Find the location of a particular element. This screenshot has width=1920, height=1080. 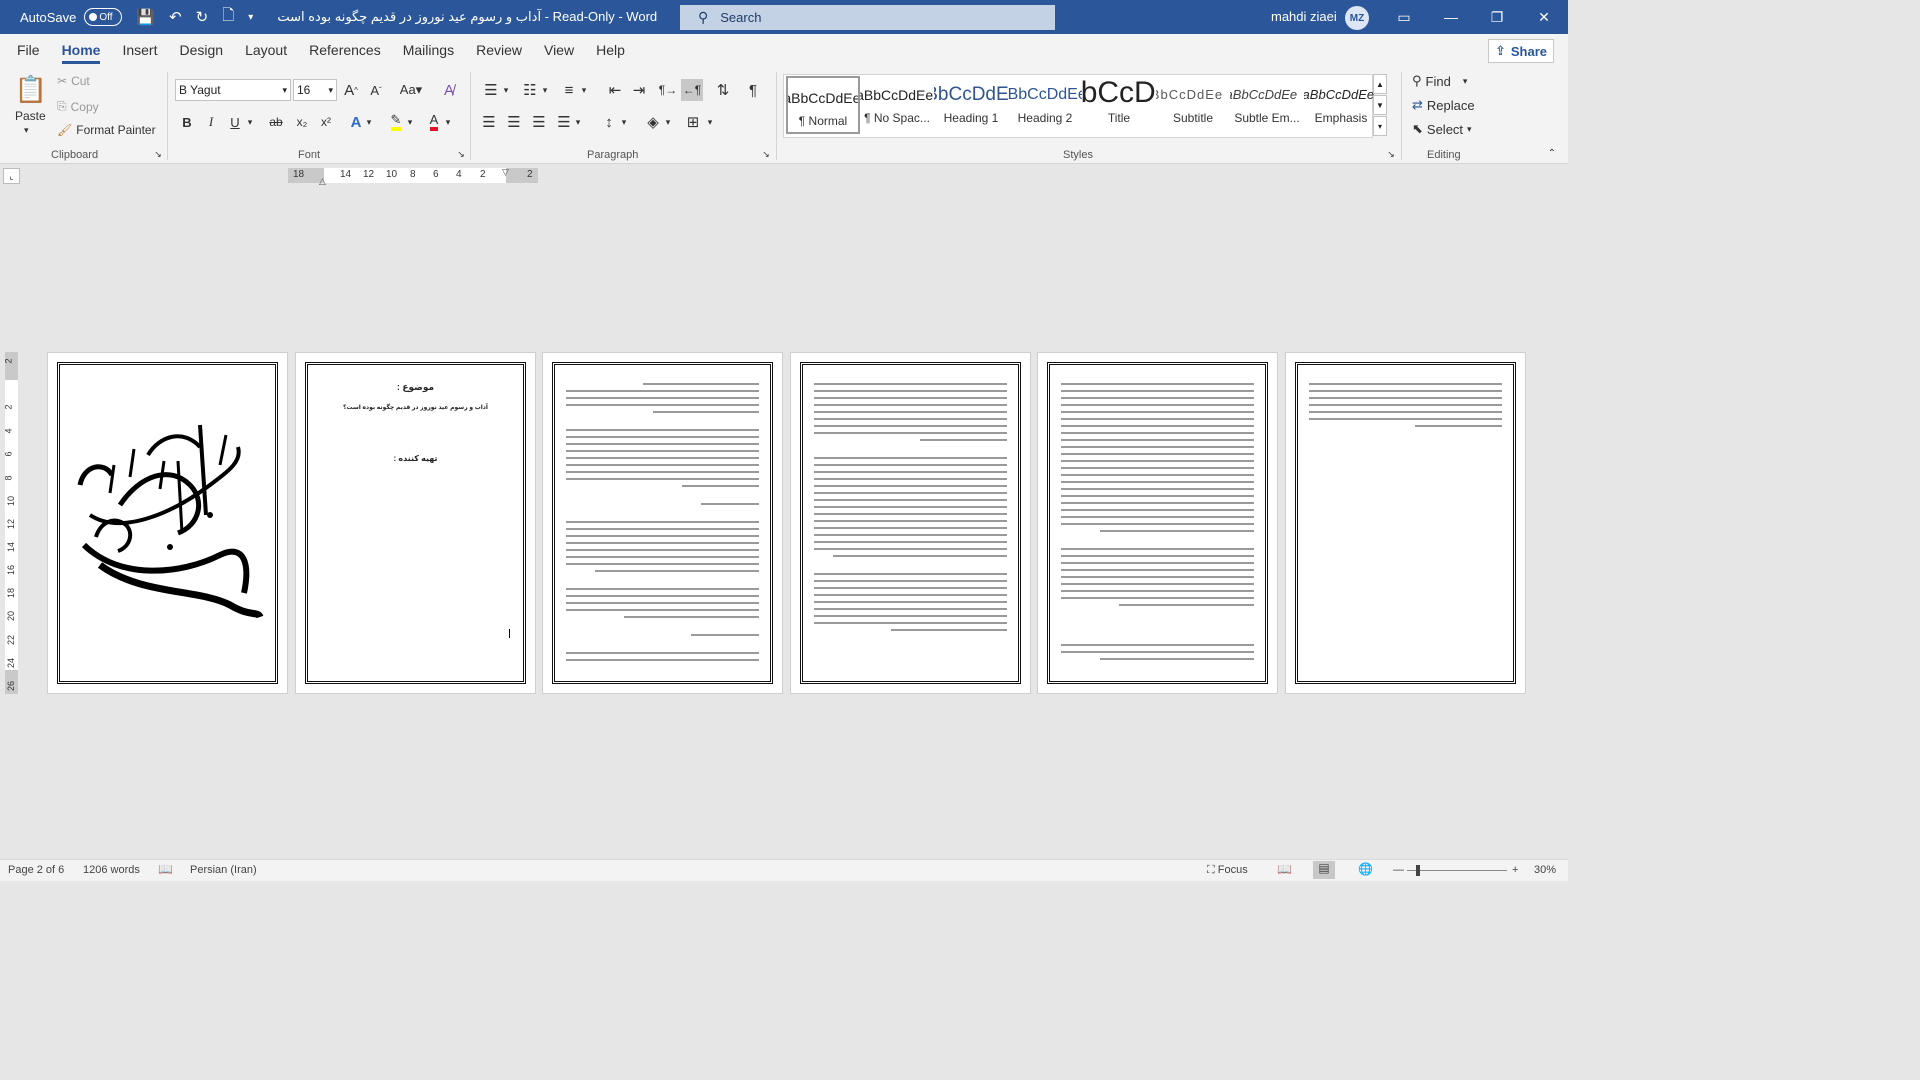

zoom-out-icon: — is located at coordinates (1398, 870).